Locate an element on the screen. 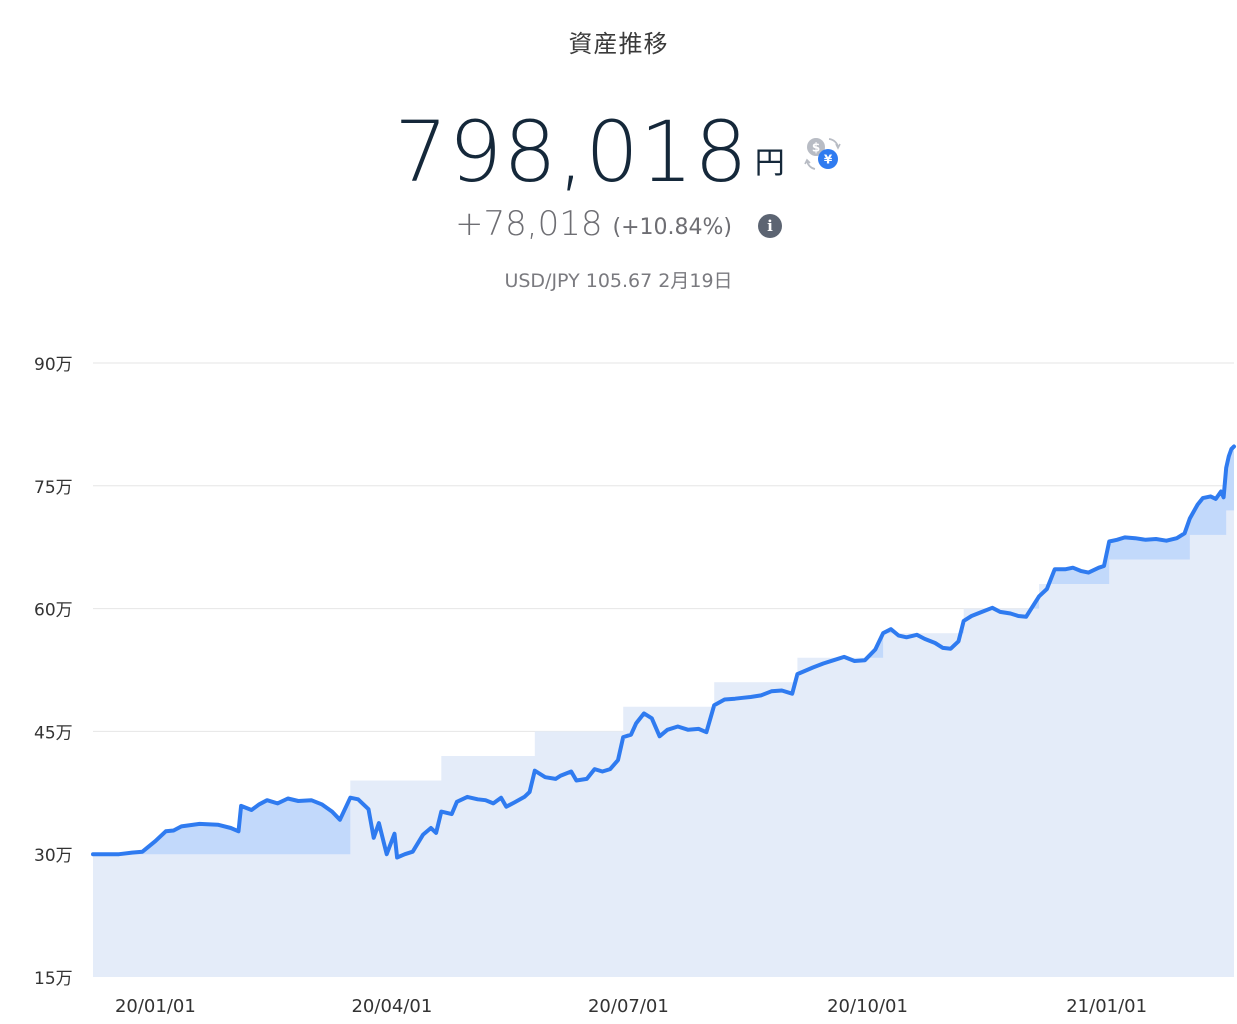  total-asset-value: 798,018 is located at coordinates (571, 152).